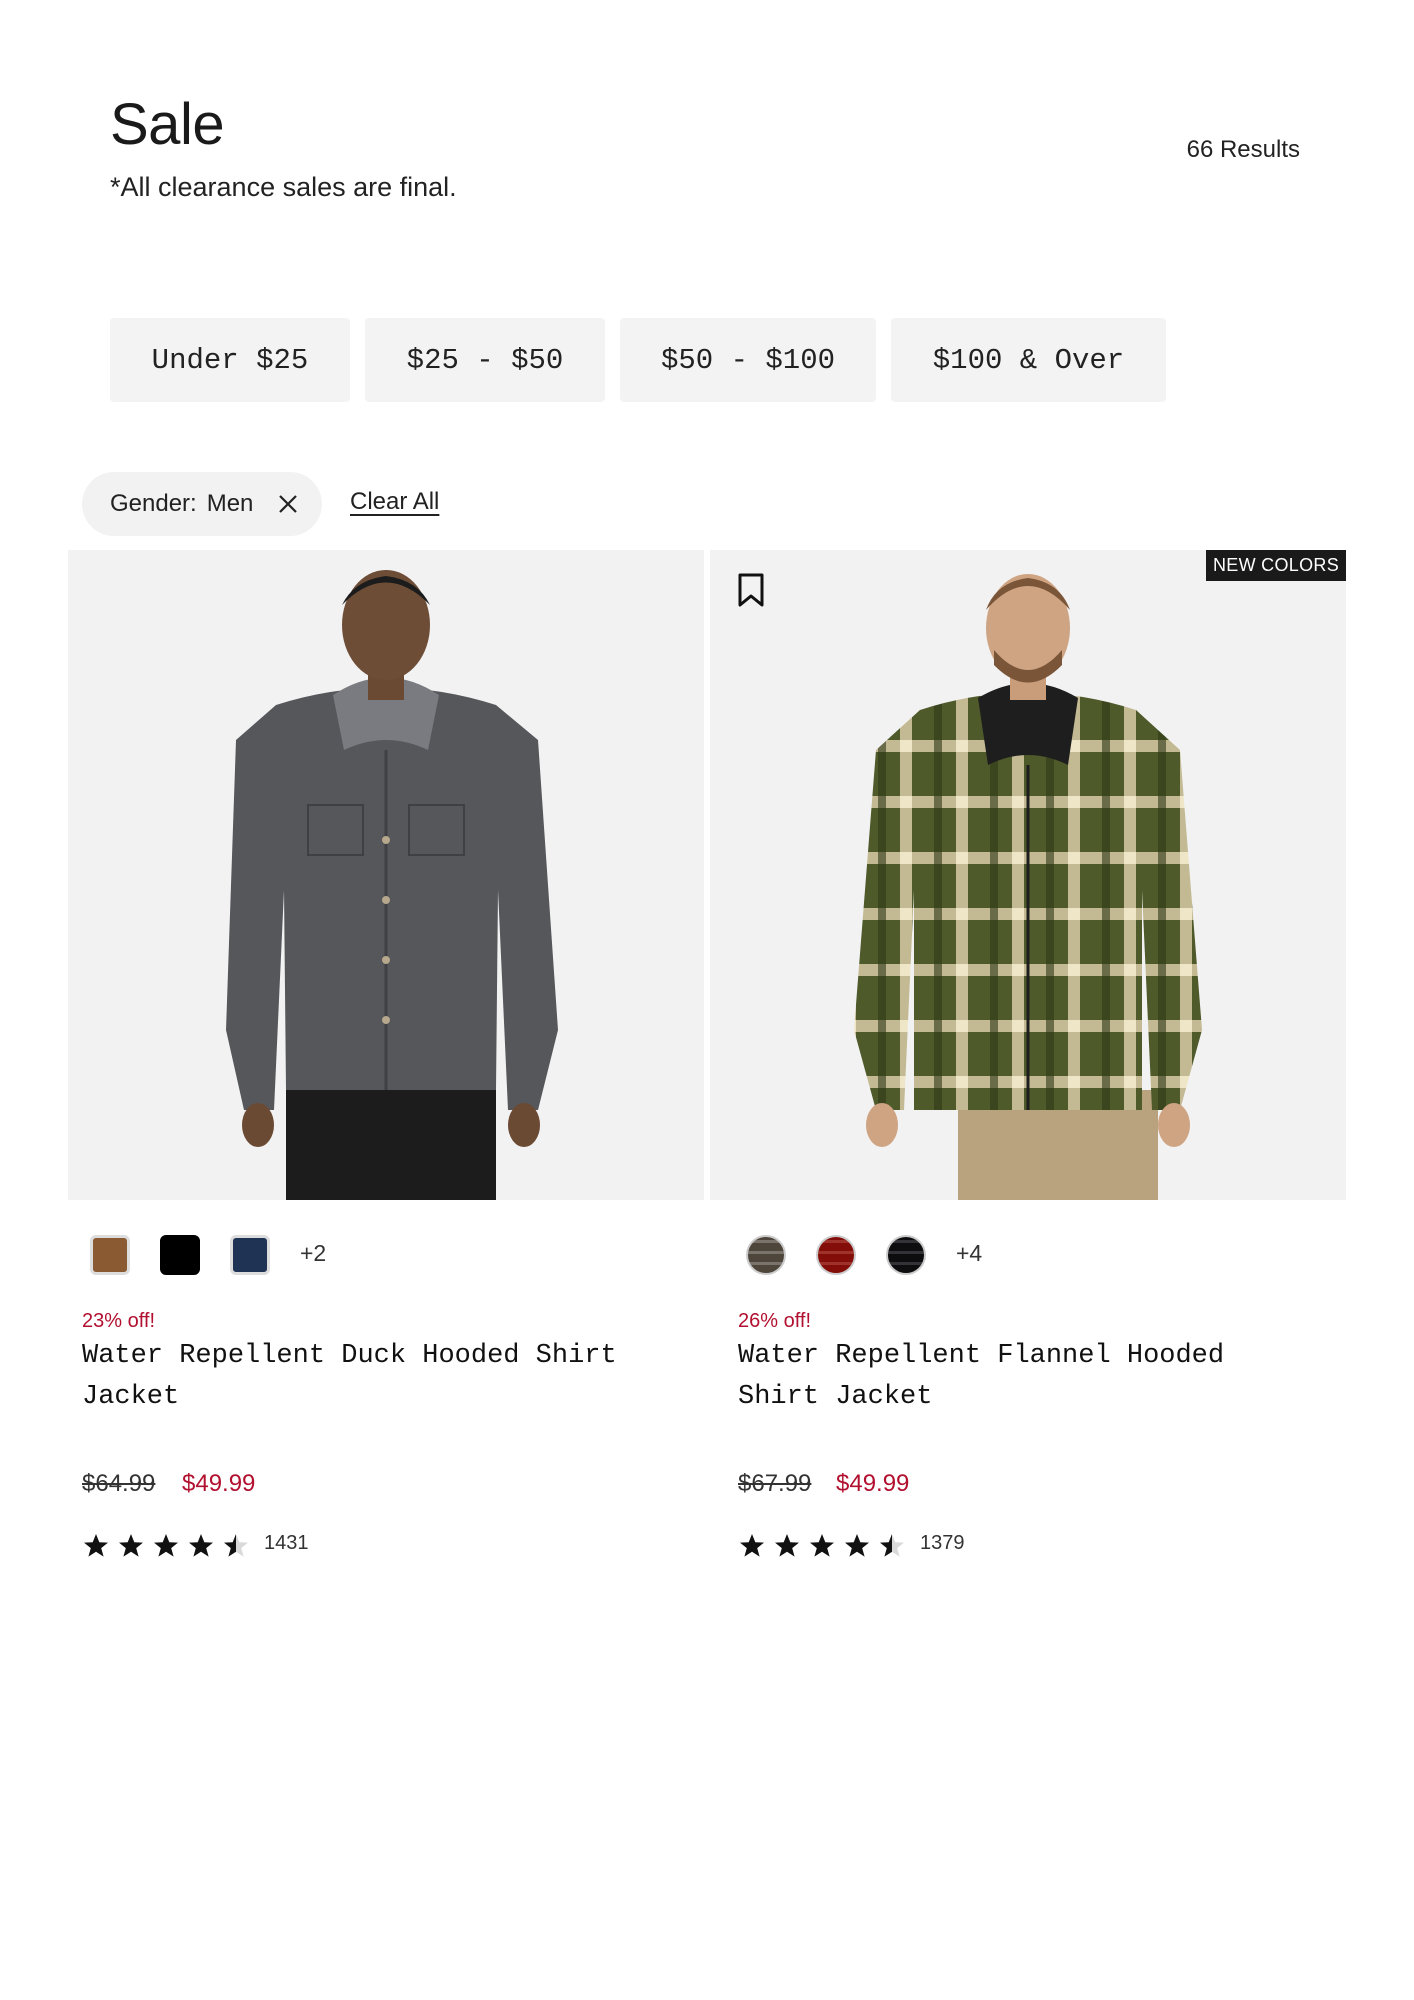 This screenshot has height=2000, width=1414. Describe the element at coordinates (230, 360) in the screenshot. I see `price-filter-under-25: Under $25` at that location.